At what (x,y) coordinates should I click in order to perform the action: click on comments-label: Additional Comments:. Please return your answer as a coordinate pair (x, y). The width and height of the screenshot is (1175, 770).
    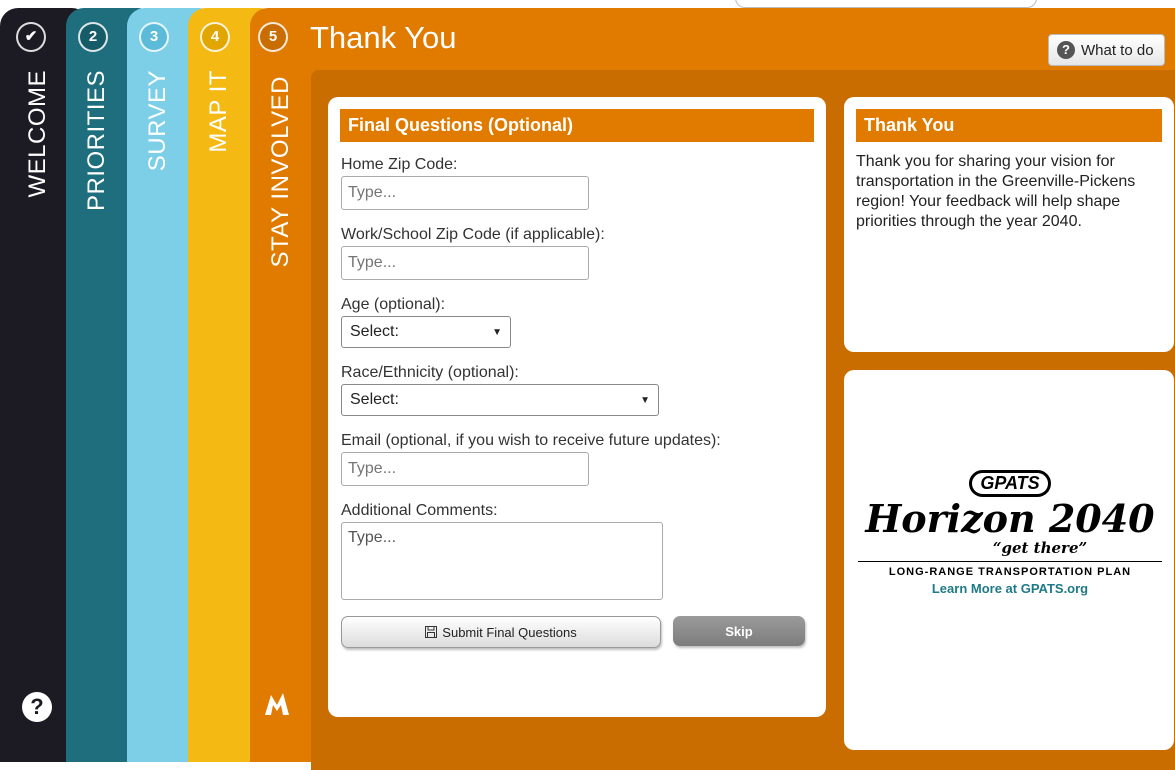
    Looking at the image, I should click on (419, 510).